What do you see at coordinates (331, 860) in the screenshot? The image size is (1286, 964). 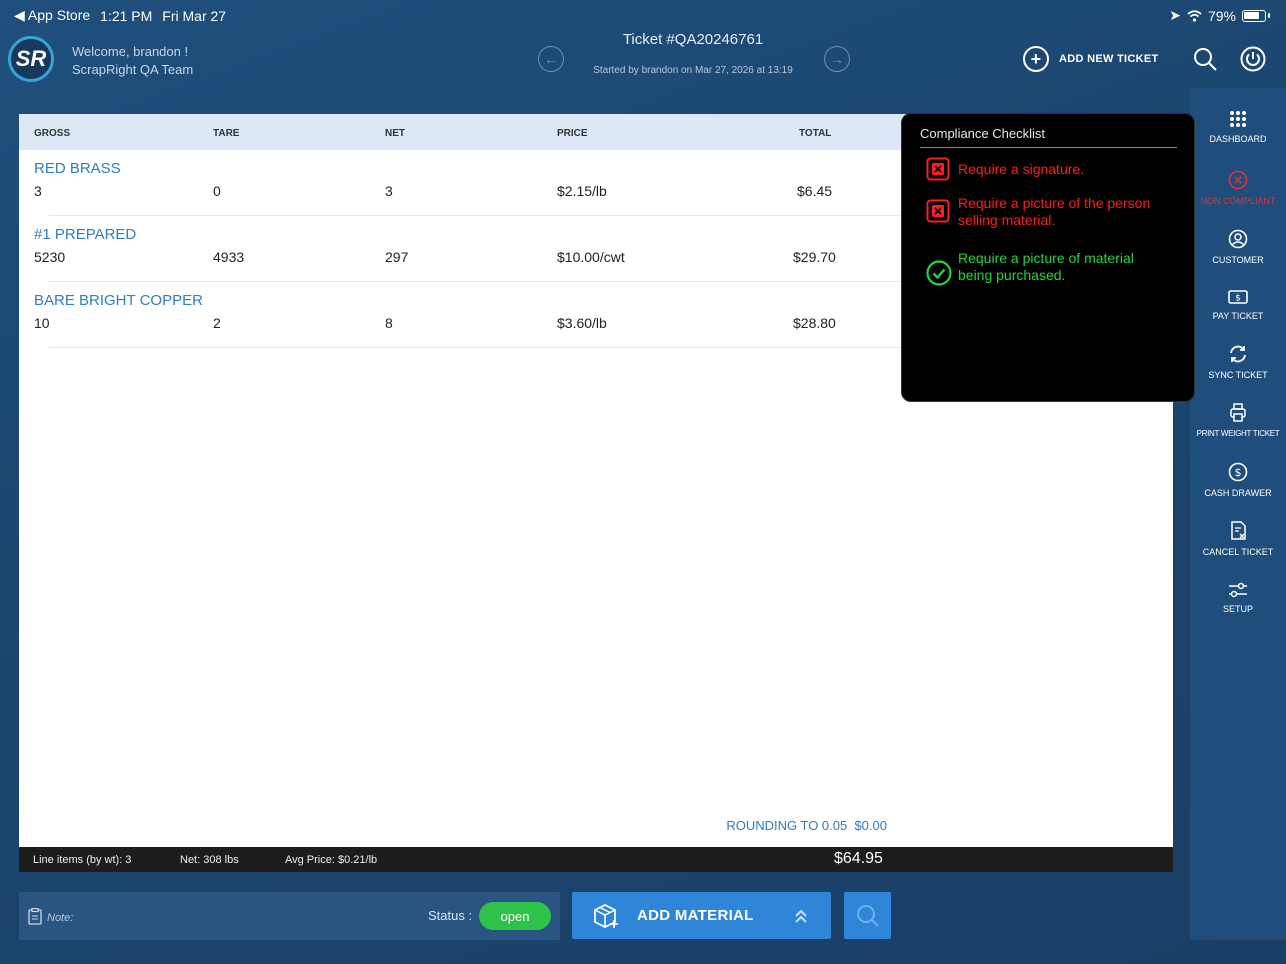 I see `avg-price: Avg Price: $0.21/lb` at bounding box center [331, 860].